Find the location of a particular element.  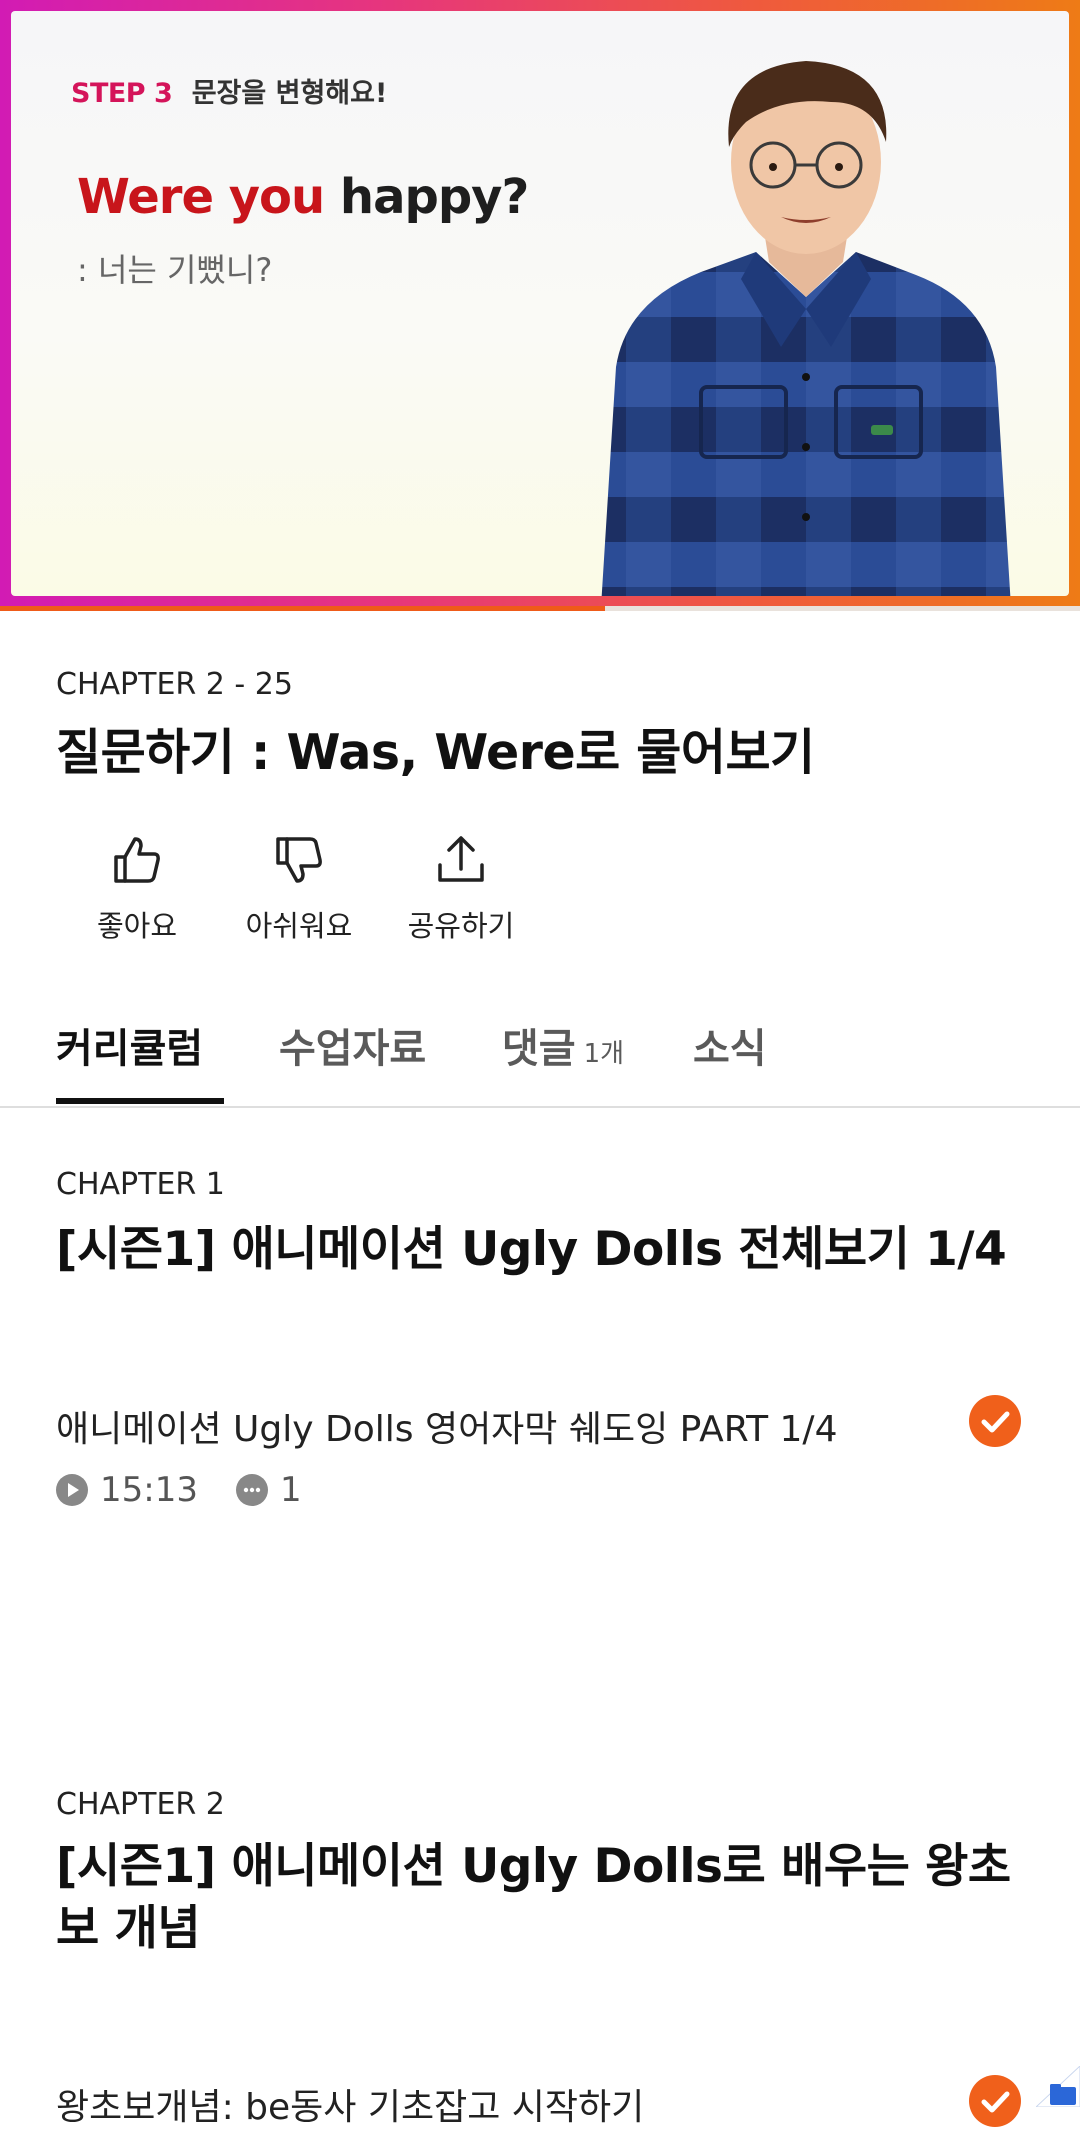

chapter-label: CHAPTER 2 is located at coordinates (140, 1804).